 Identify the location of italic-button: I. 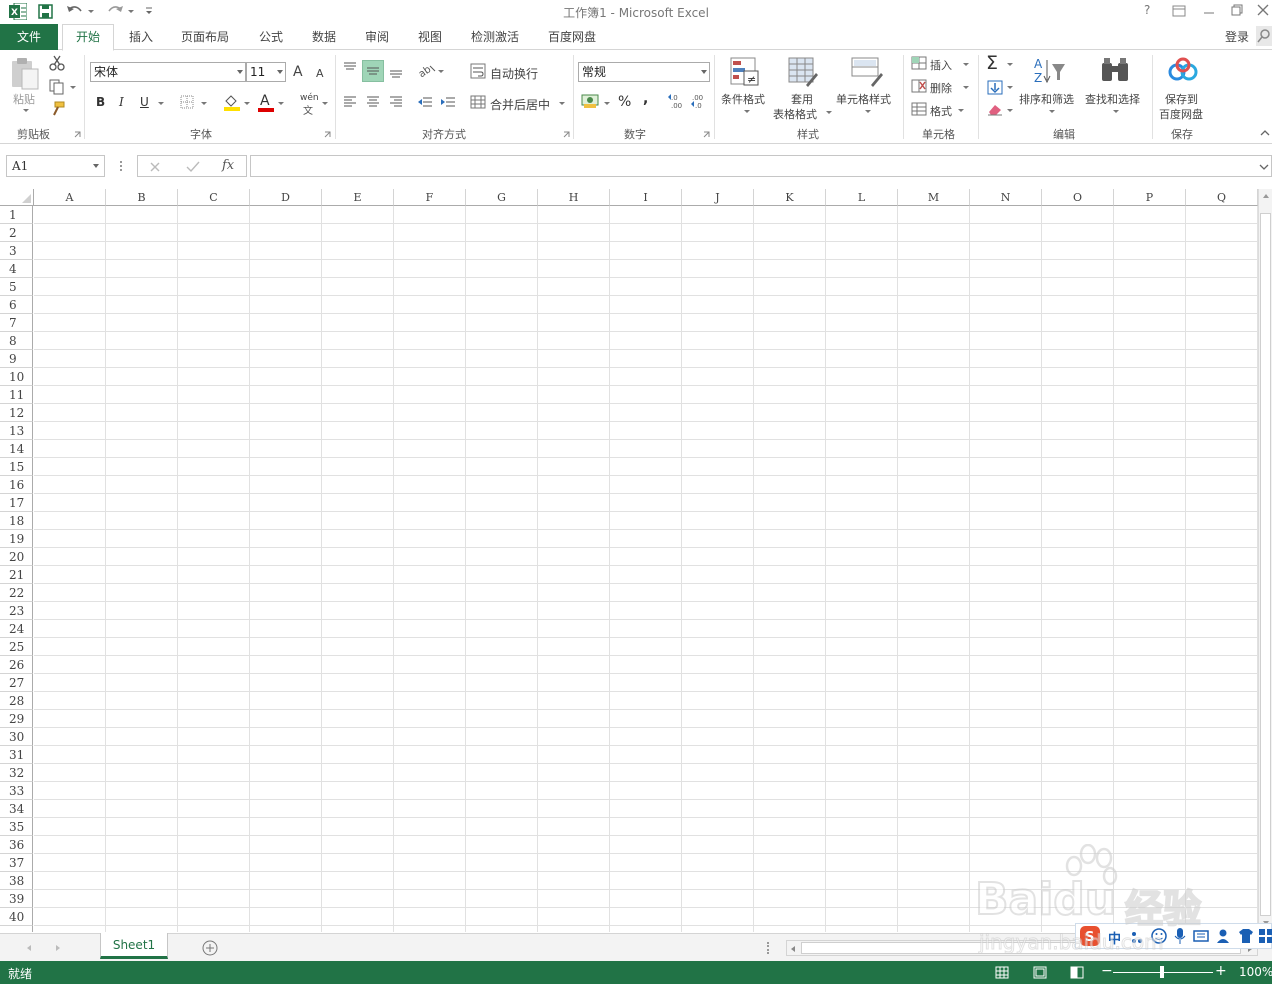
(121, 102).